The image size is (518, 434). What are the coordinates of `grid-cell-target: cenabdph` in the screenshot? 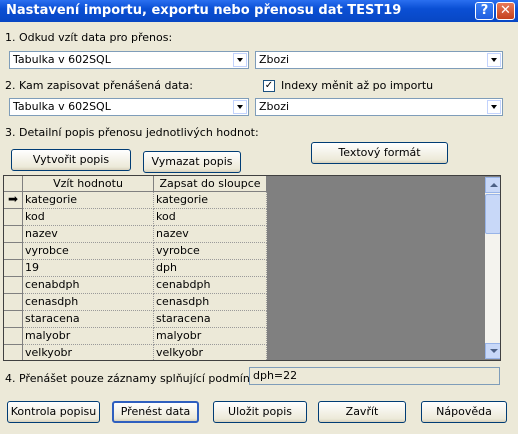 It's located at (210, 285).